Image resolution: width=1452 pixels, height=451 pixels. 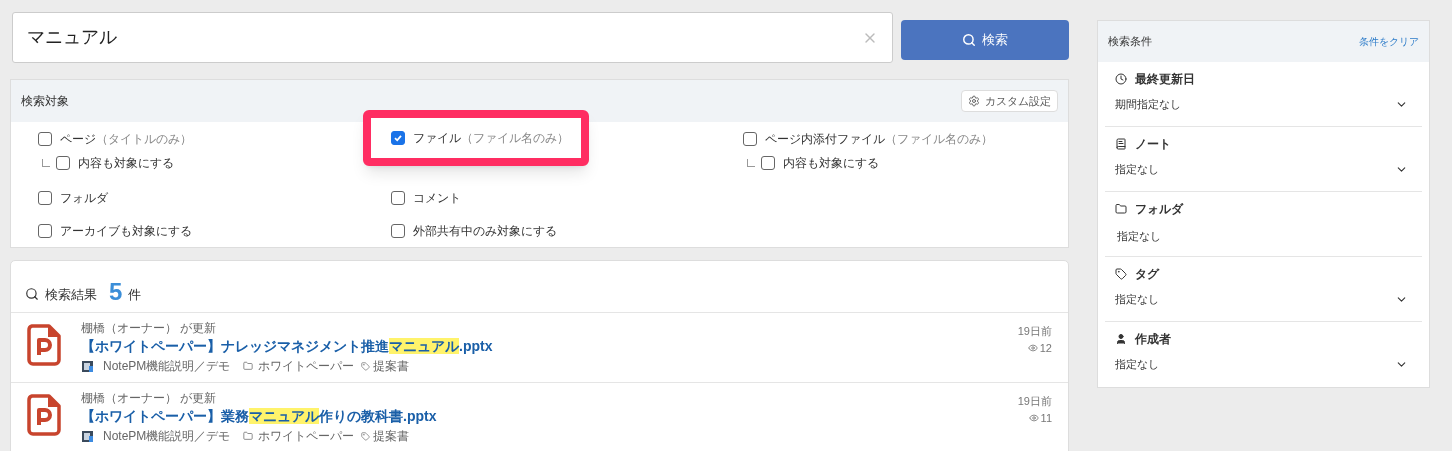 What do you see at coordinates (1121, 144) in the screenshot?
I see `notebook-icon` at bounding box center [1121, 144].